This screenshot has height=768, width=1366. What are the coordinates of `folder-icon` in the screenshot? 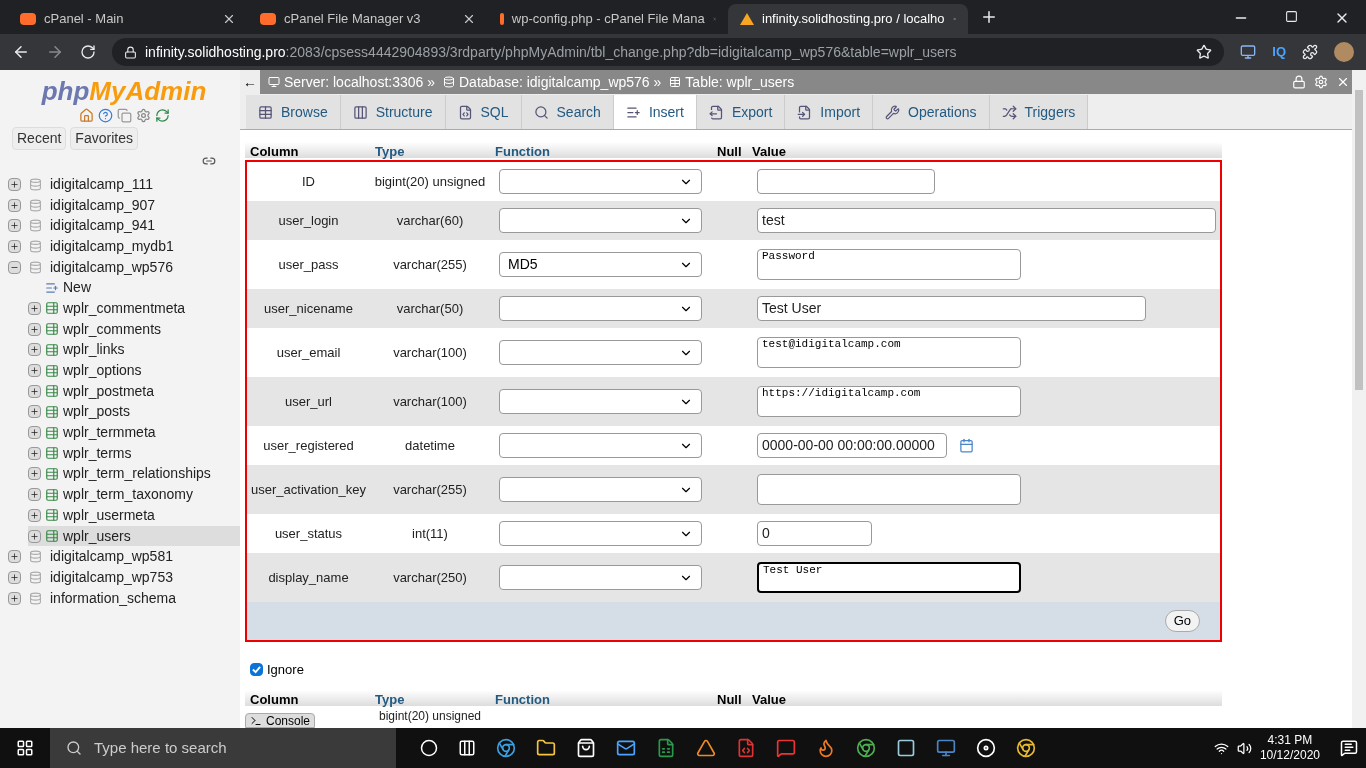 It's located at (546, 748).